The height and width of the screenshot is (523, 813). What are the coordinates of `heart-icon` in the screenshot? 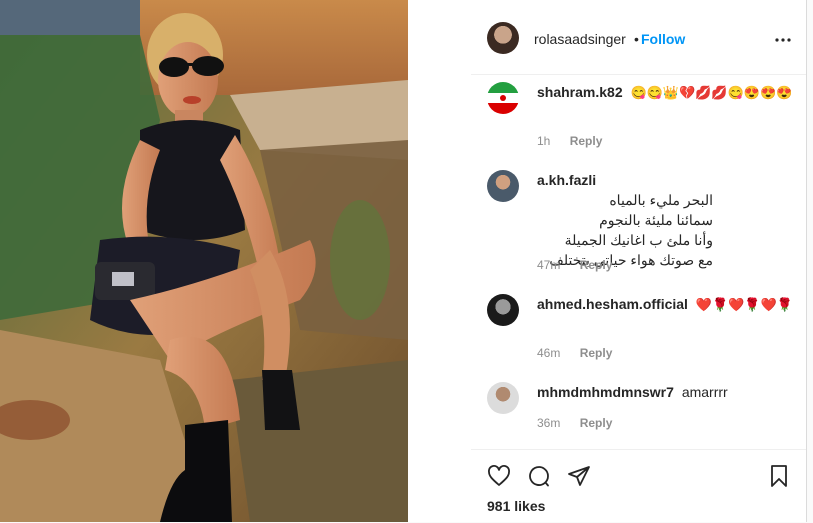 It's located at (499, 475).